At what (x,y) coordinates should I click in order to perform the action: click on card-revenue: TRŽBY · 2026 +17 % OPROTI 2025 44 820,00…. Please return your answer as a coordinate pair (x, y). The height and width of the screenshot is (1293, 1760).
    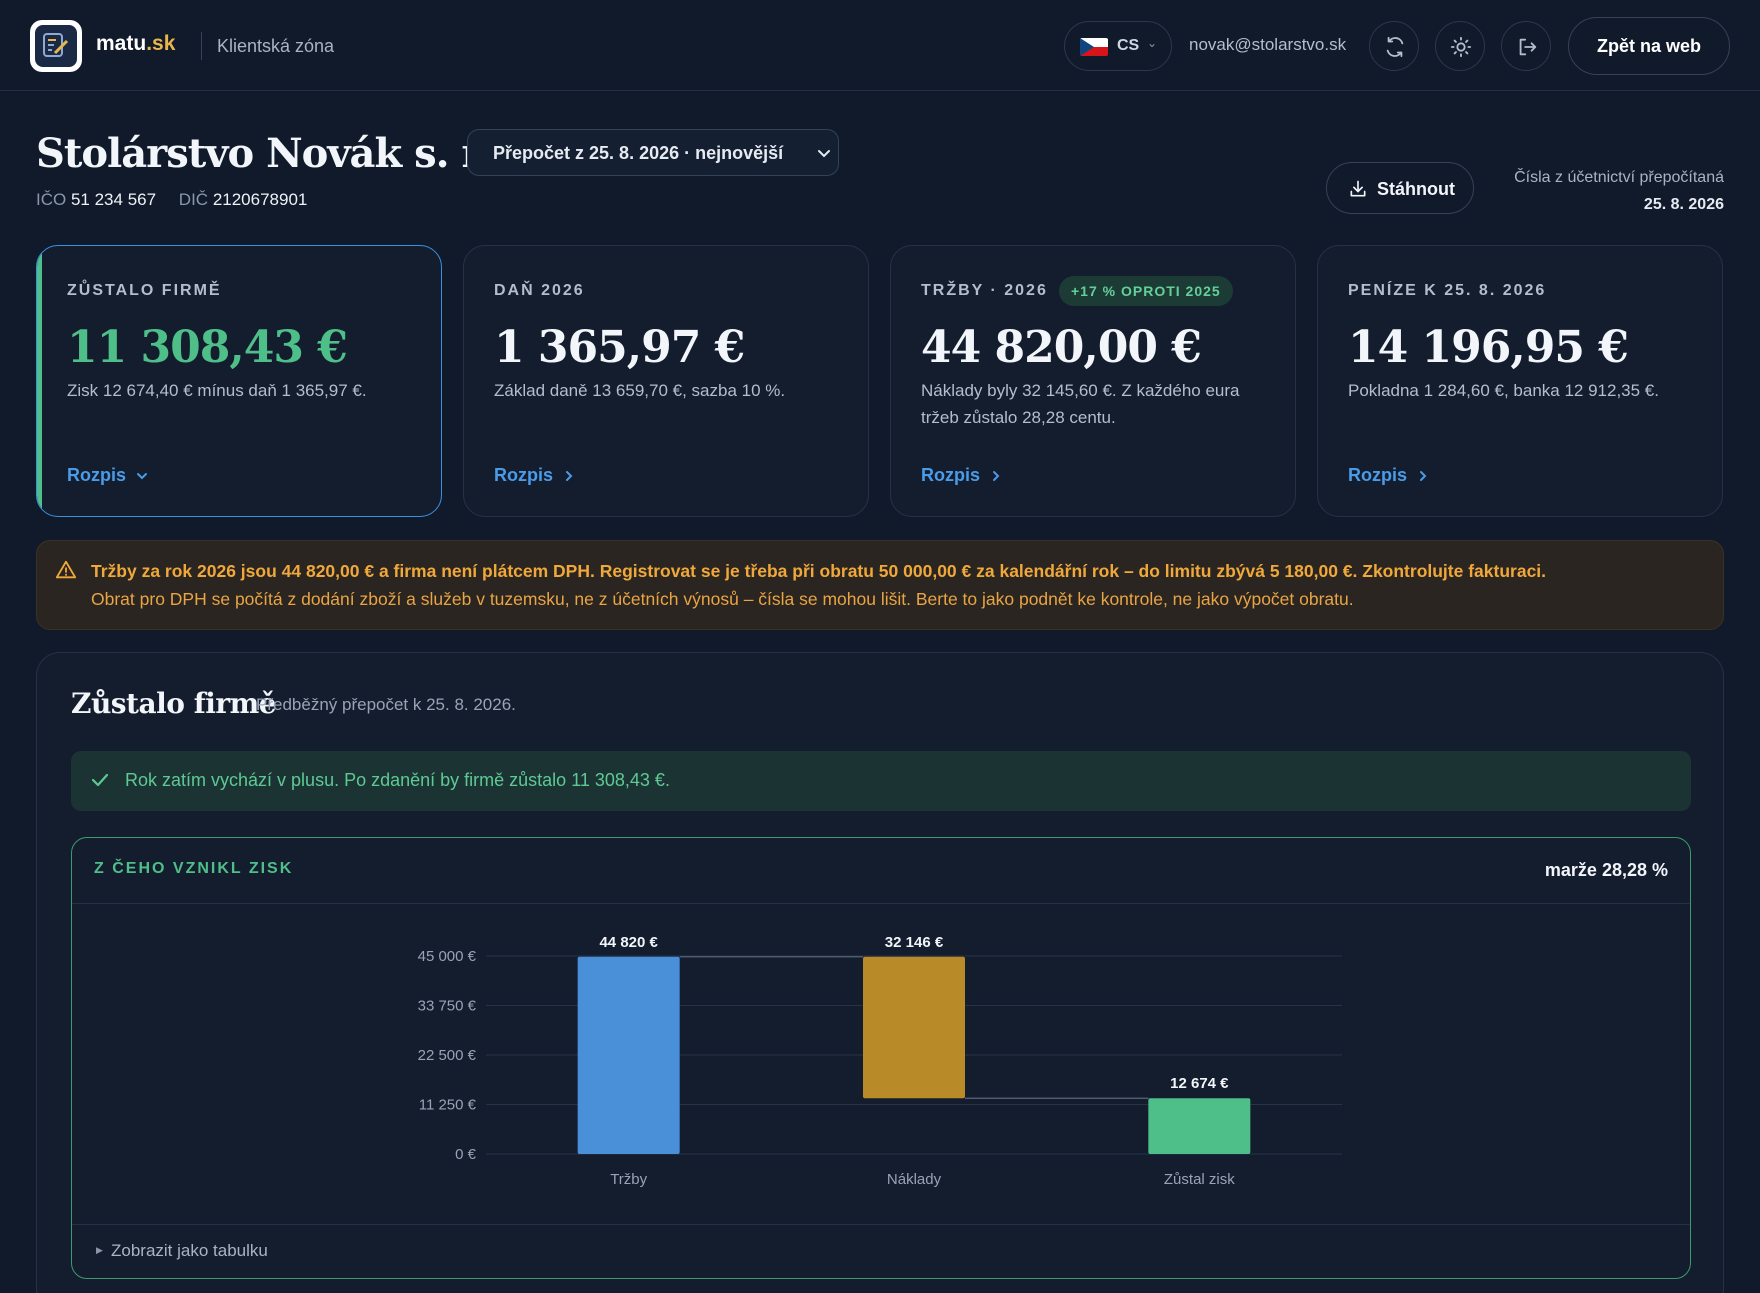
    Looking at the image, I should click on (1093, 381).